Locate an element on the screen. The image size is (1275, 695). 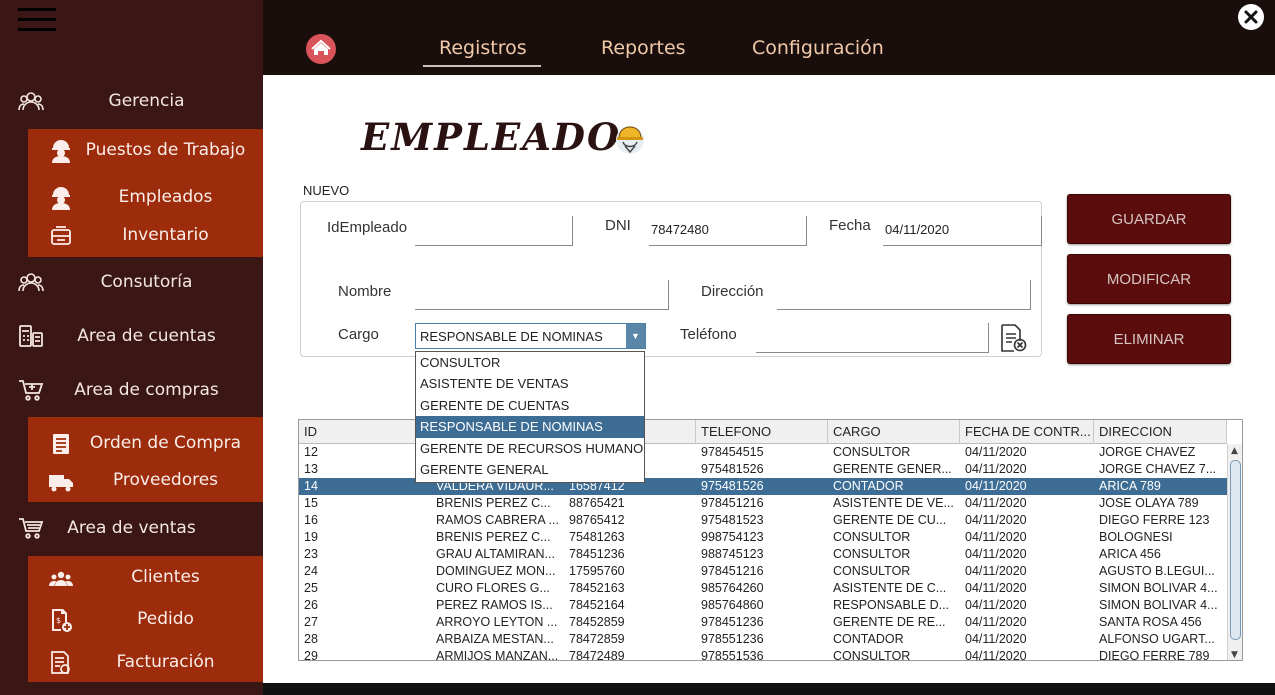
sidebar-item-empleados: Empleados is located at coordinates (145, 197).